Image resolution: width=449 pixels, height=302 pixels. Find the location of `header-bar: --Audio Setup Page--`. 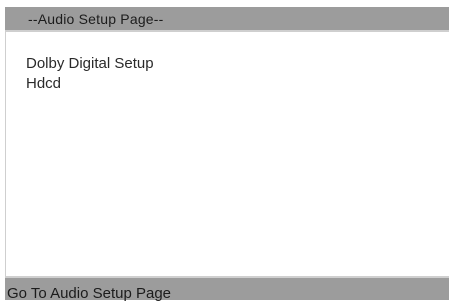

header-bar: --Audio Setup Page-- is located at coordinates (227, 19).